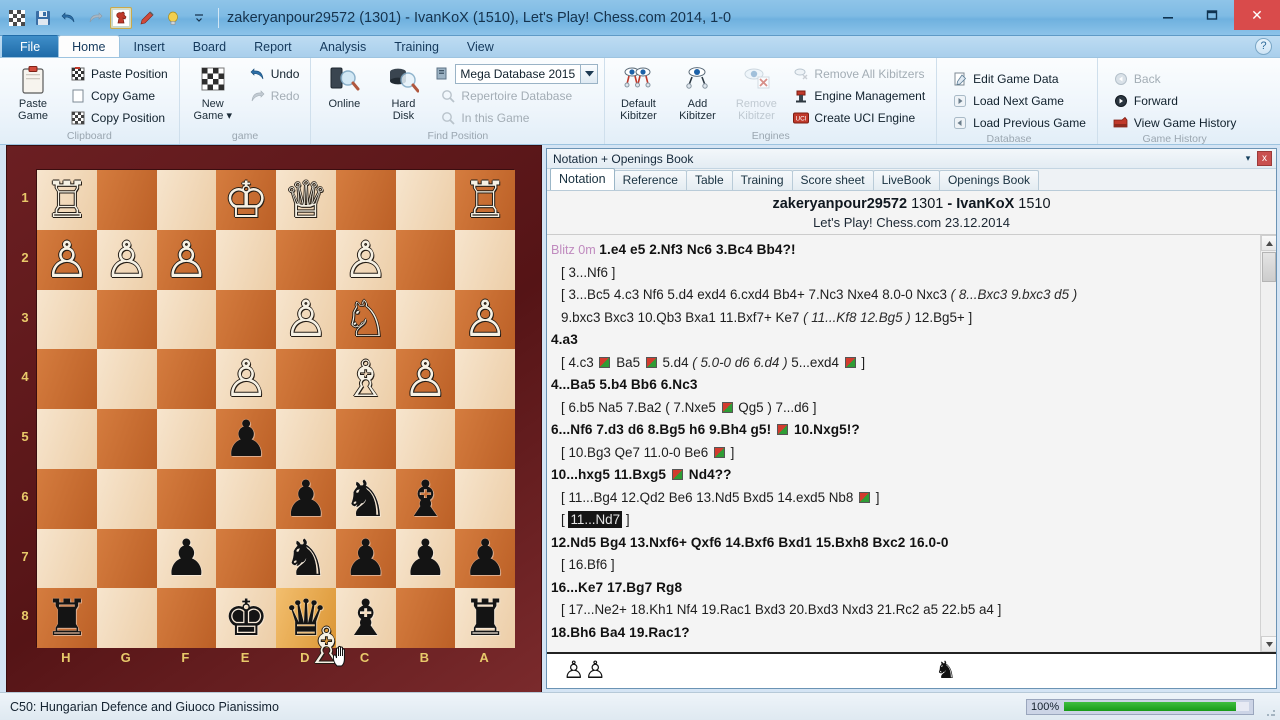 The width and height of the screenshot is (1280, 720). What do you see at coordinates (425, 498) in the screenshot?
I see `board-square-b6: ♝` at bounding box center [425, 498].